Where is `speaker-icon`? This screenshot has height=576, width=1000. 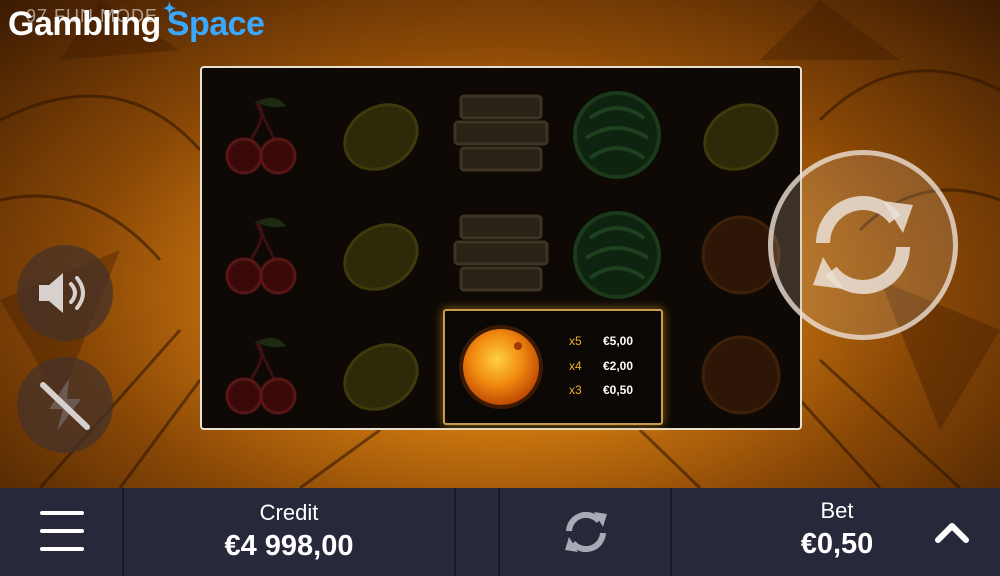 speaker-icon is located at coordinates (62, 293).